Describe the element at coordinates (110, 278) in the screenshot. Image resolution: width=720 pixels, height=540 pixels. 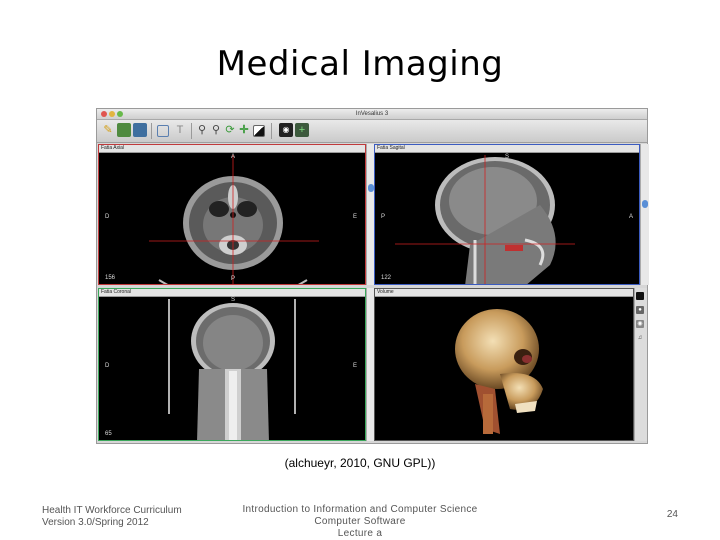
I see `axial-slice-number: 156` at that location.